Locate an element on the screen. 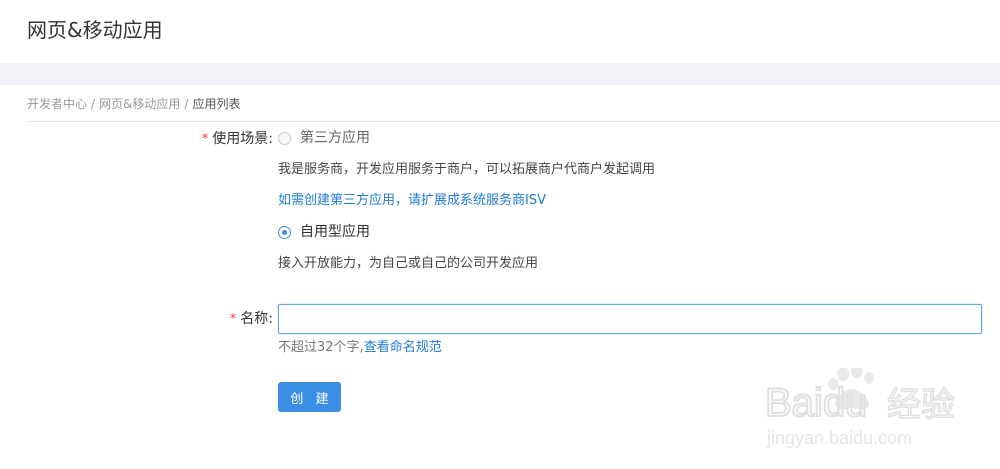 The image size is (1000, 469). scene-label-text: 使用场景: is located at coordinates (242, 139).